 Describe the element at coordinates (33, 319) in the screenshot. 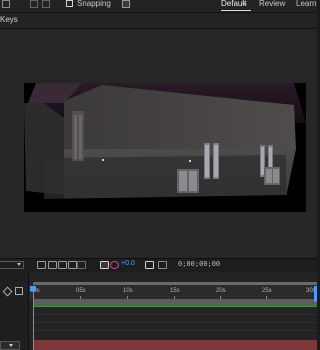

I see `playhead-line` at that location.